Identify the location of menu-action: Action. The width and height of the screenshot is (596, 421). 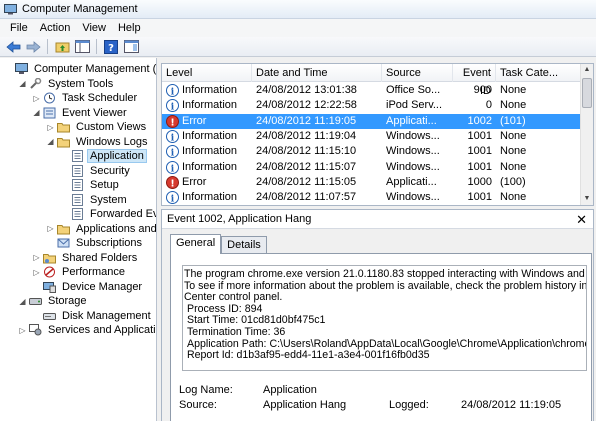
(55, 28).